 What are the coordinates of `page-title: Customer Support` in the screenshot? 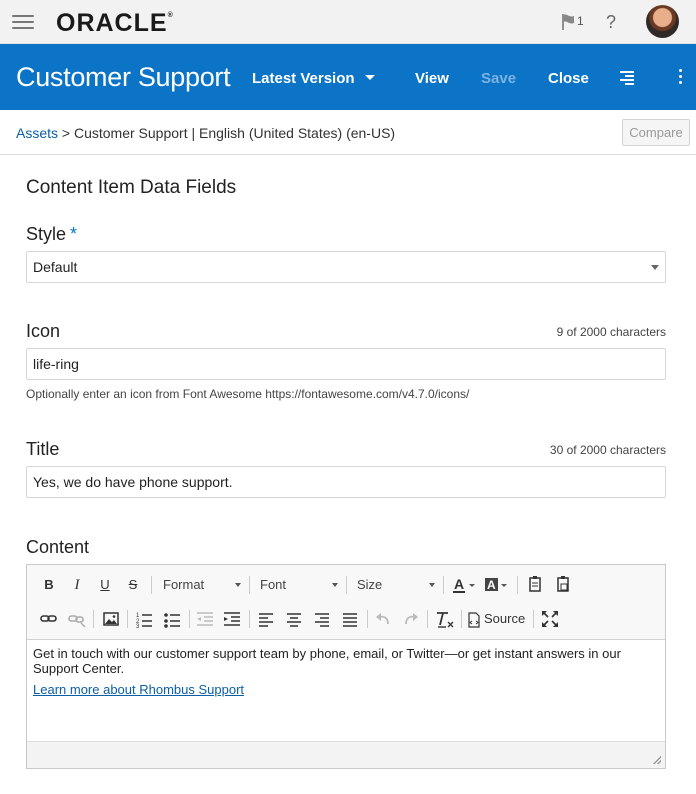 It's located at (123, 77).